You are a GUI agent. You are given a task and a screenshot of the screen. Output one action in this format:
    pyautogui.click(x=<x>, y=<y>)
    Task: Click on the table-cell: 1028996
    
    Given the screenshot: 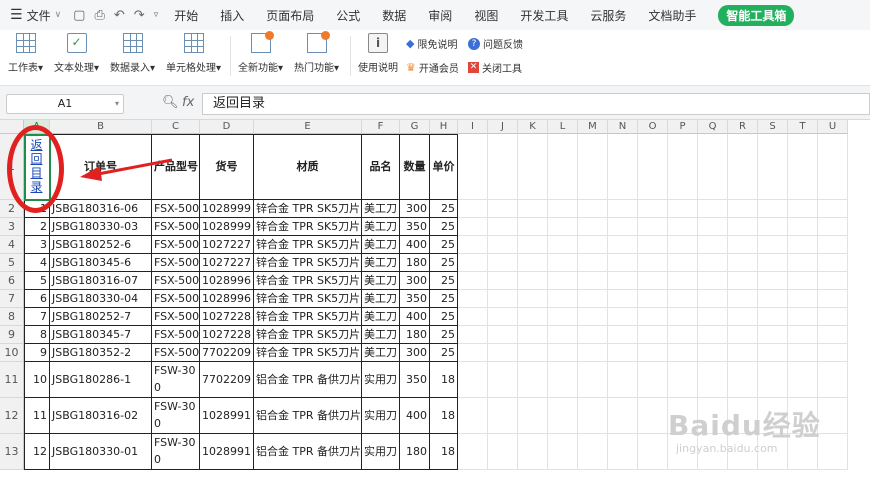 What is the action you would take?
    pyautogui.click(x=227, y=299)
    